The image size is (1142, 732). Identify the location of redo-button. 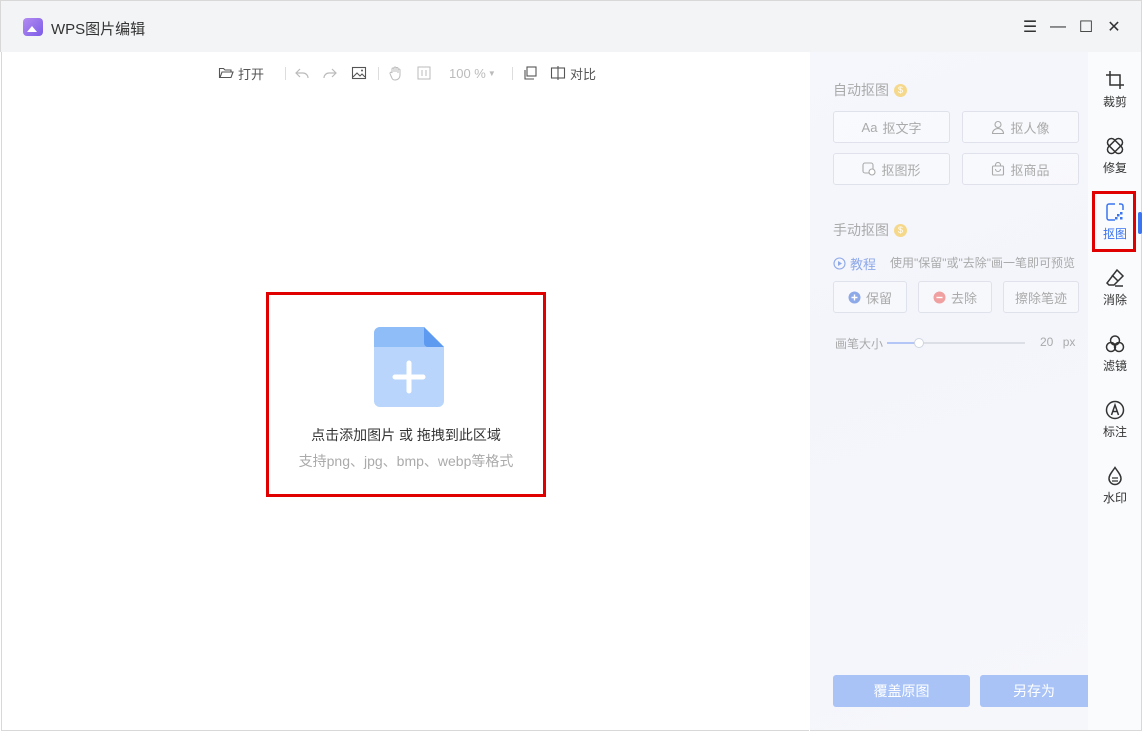
(330, 73).